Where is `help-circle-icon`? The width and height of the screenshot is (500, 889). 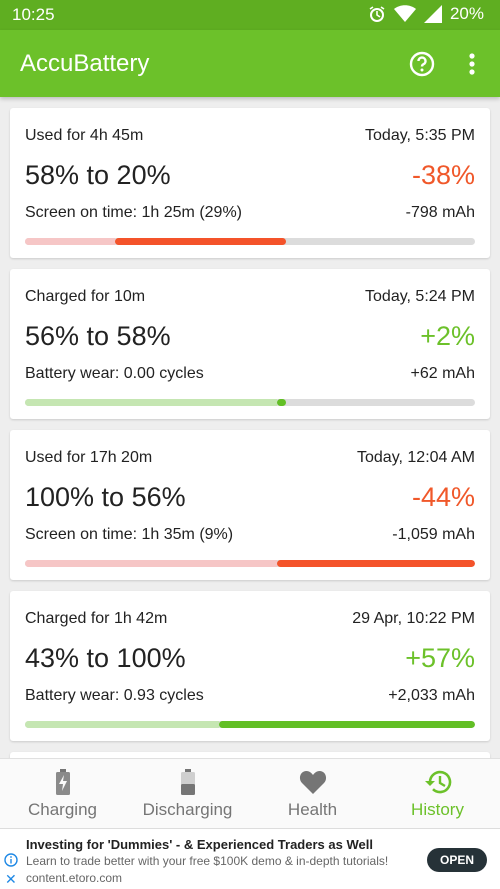
help-circle-icon is located at coordinates (422, 64).